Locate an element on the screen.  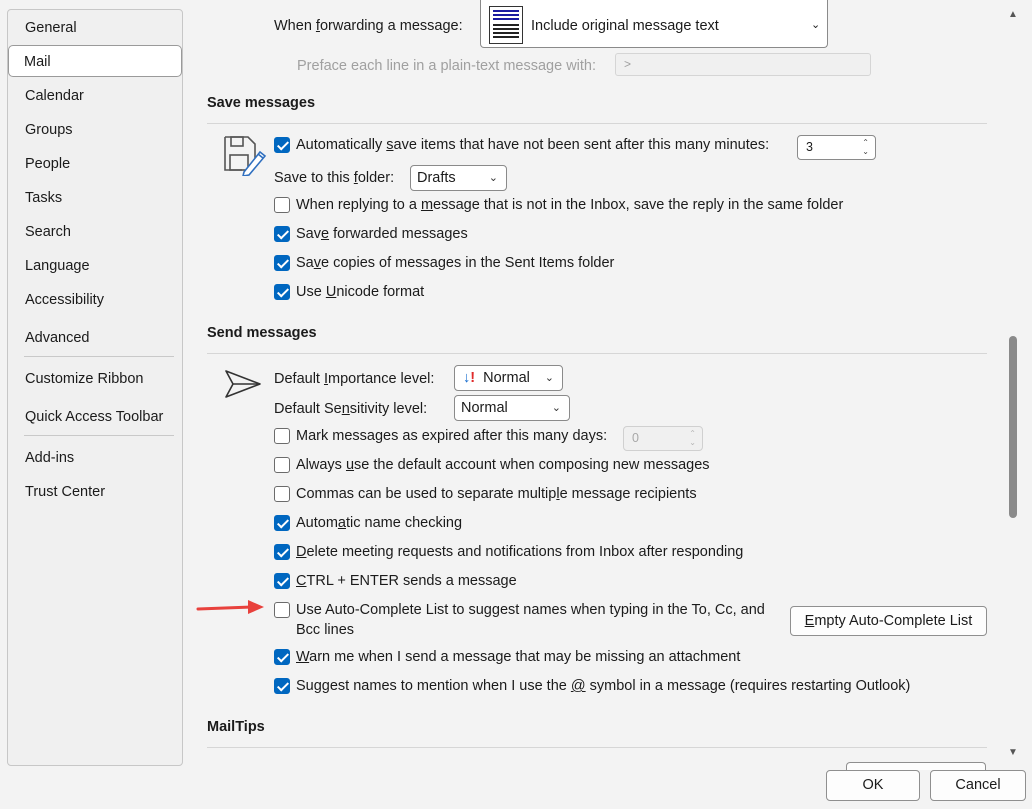
importance-select: ↓! Normal ⌄ is located at coordinates (508, 378).